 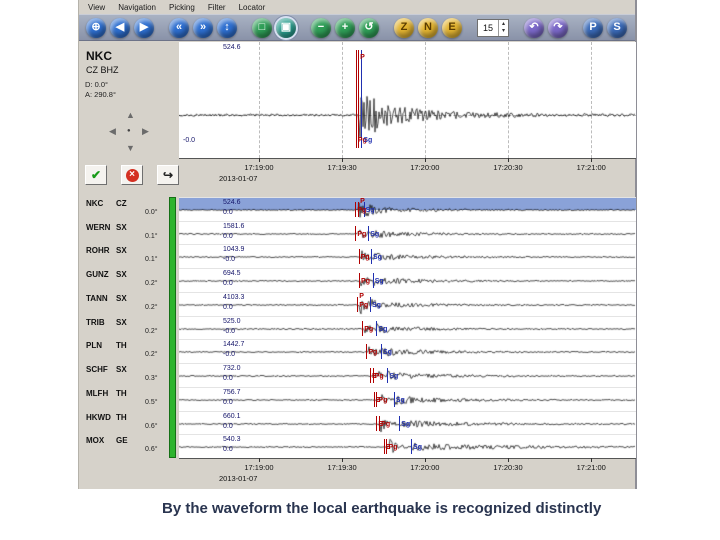 I want to click on station-row-hkwd: HKWD TH 0.6°, so click(x=129, y=423).